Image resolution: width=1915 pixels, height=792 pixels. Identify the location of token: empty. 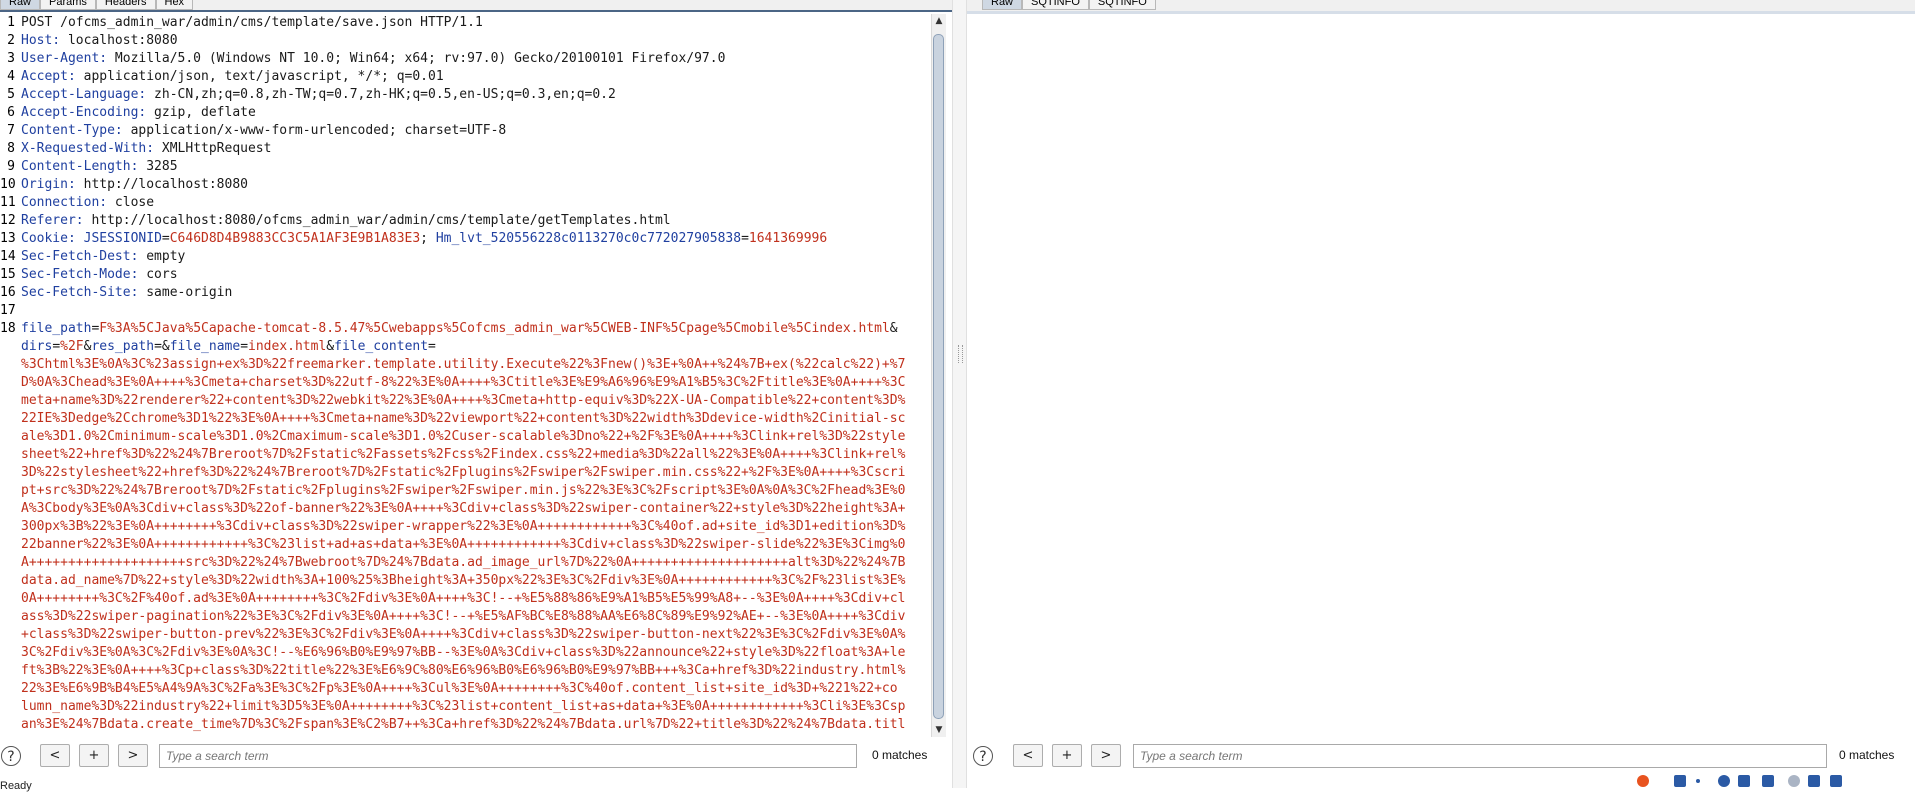
(162, 256).